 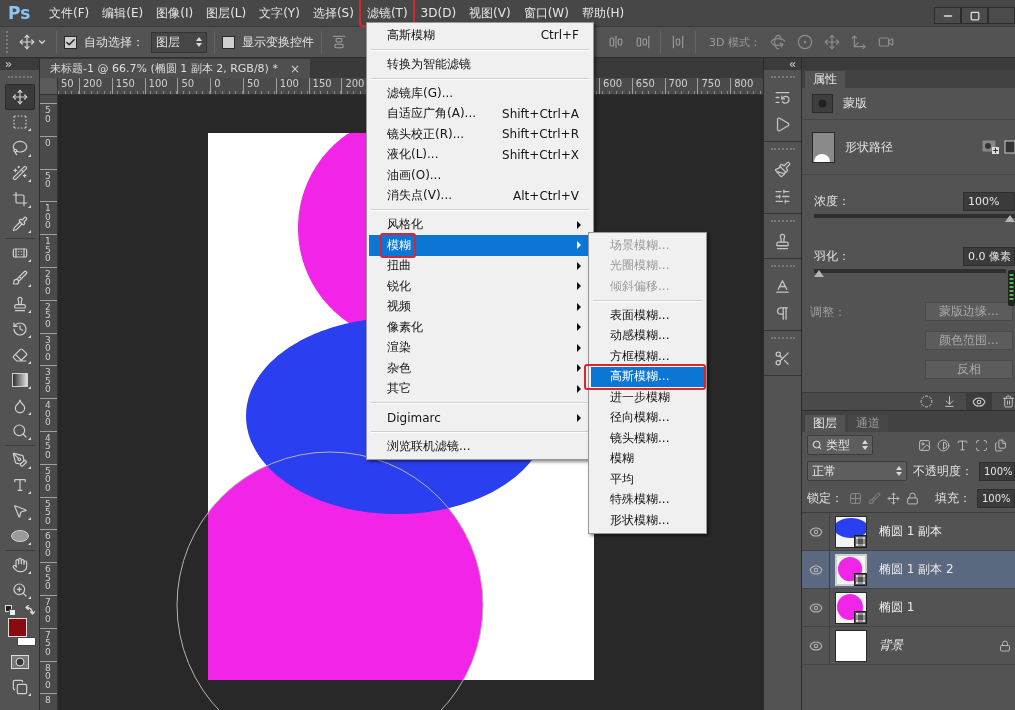 What do you see at coordinates (782, 124) in the screenshot?
I see `play-icon` at bounding box center [782, 124].